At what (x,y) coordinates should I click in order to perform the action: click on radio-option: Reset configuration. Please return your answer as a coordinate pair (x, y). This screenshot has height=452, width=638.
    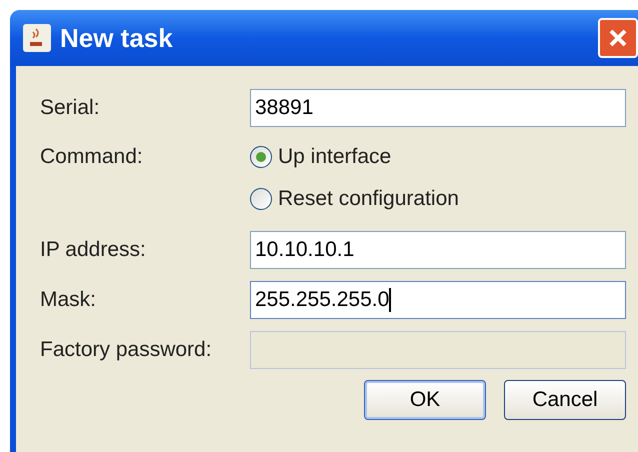
    Looking at the image, I should click on (354, 199).